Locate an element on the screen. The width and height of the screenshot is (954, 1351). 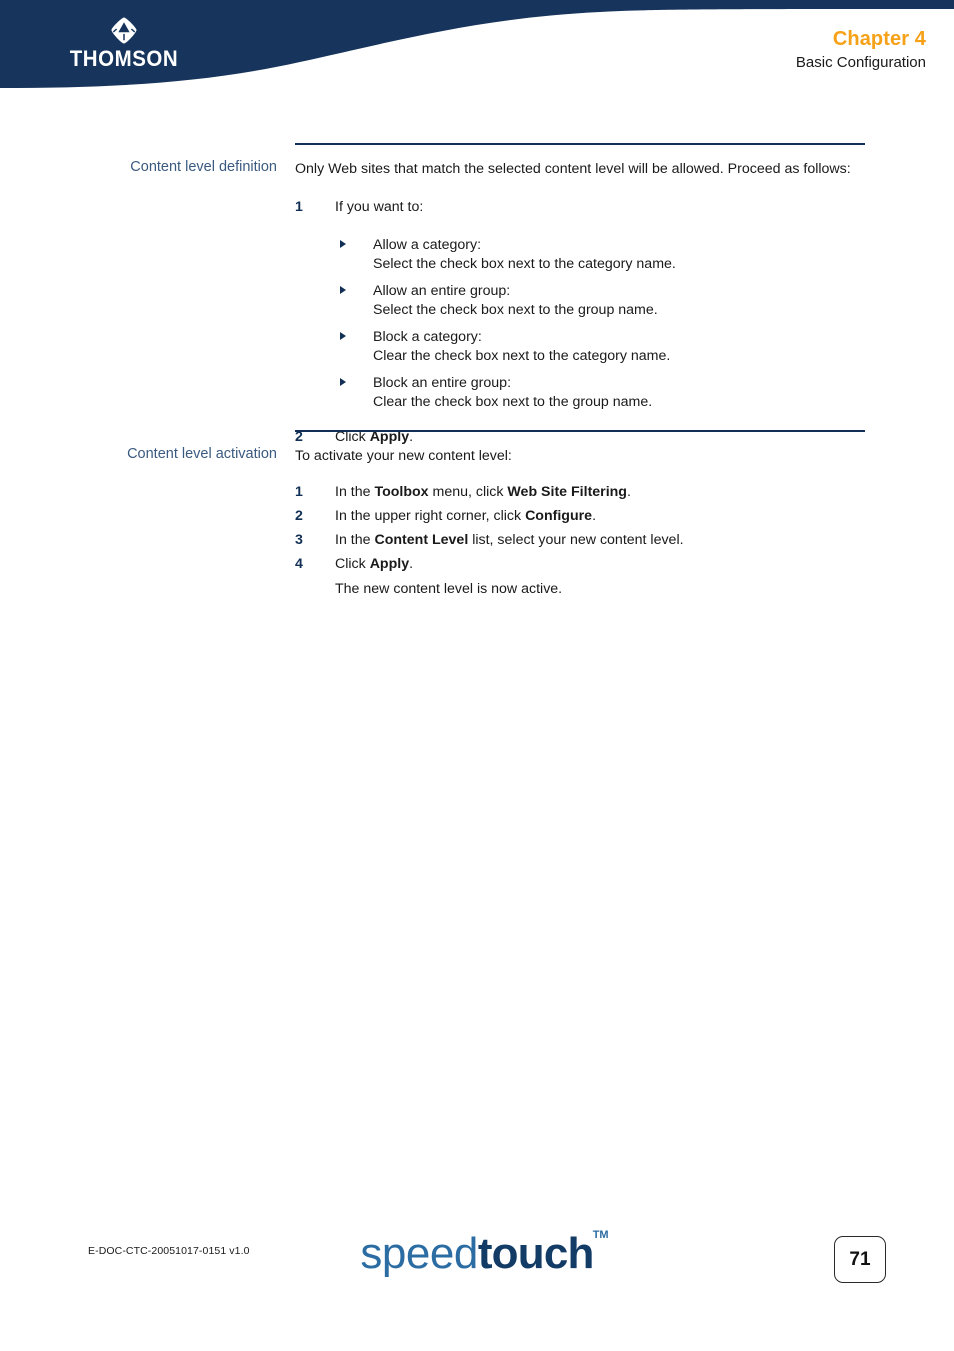
bullet-label: Allow an entire group: is located at coordinates (442, 291).